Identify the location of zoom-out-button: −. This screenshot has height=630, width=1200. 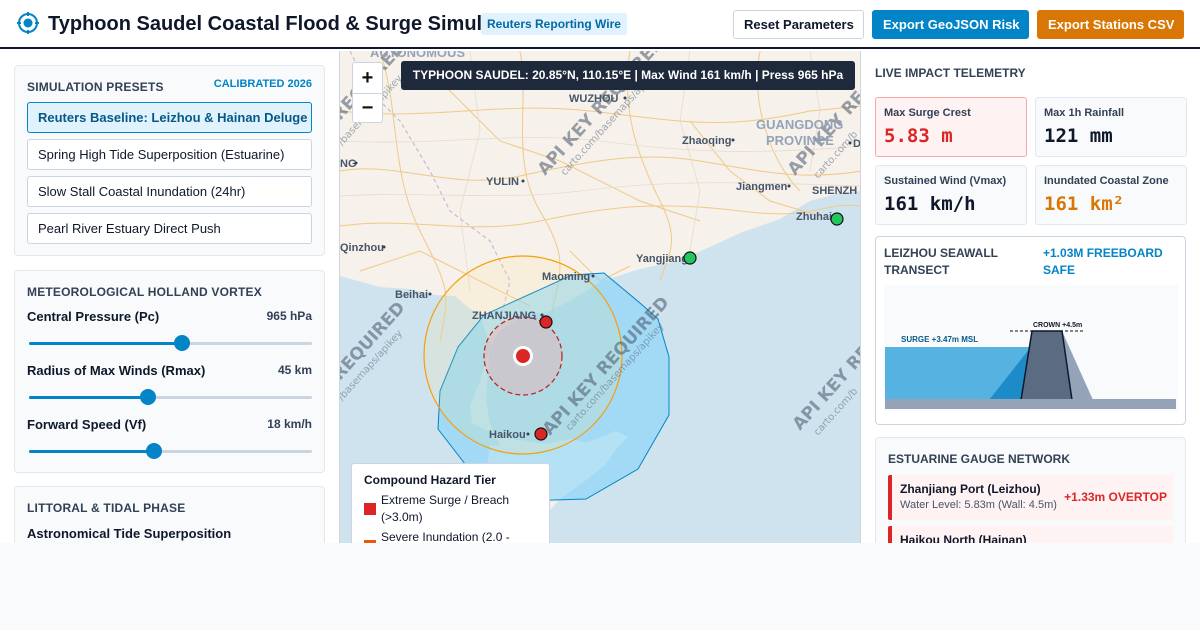
(367, 108).